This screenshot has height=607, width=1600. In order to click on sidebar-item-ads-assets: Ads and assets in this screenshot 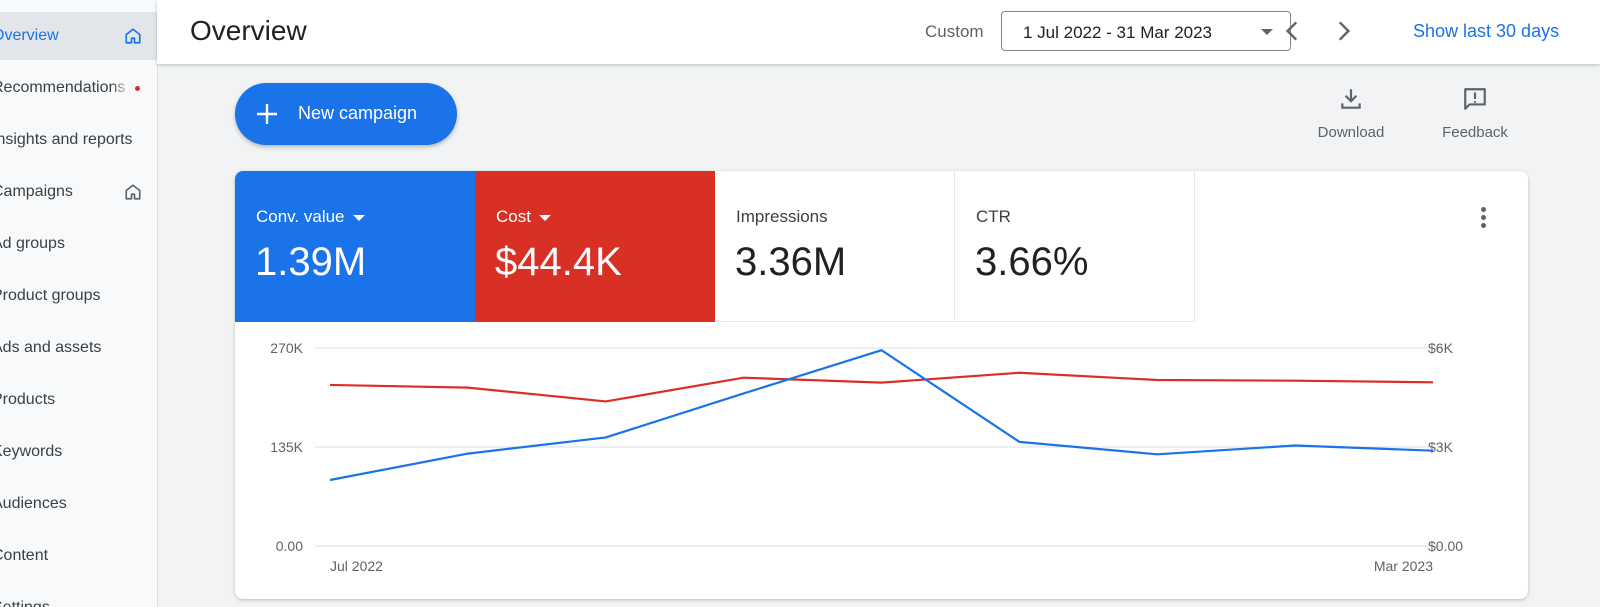, I will do `click(78, 348)`.